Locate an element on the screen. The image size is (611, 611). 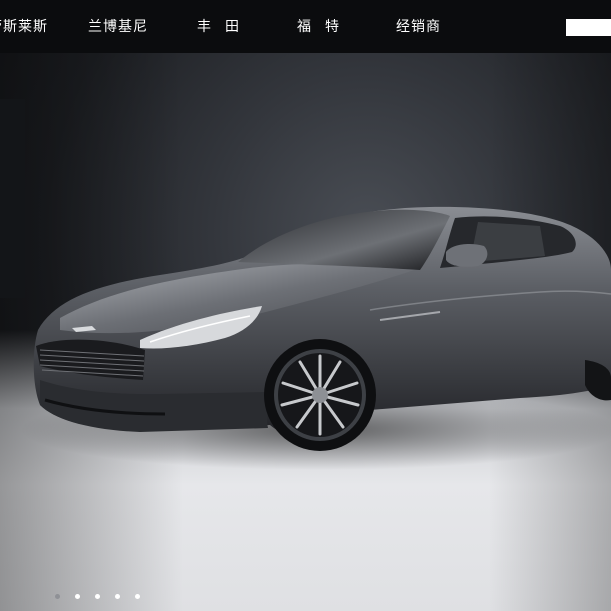
nav-item-lamborghini: 兰博基尼 is located at coordinates (118, 27).